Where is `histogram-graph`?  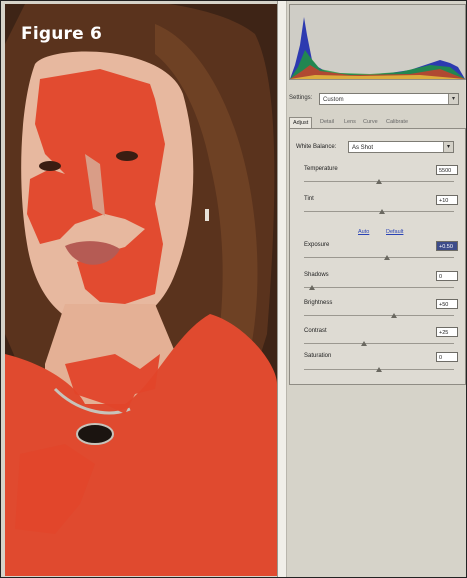
histogram-graph is located at coordinates (377, 42).